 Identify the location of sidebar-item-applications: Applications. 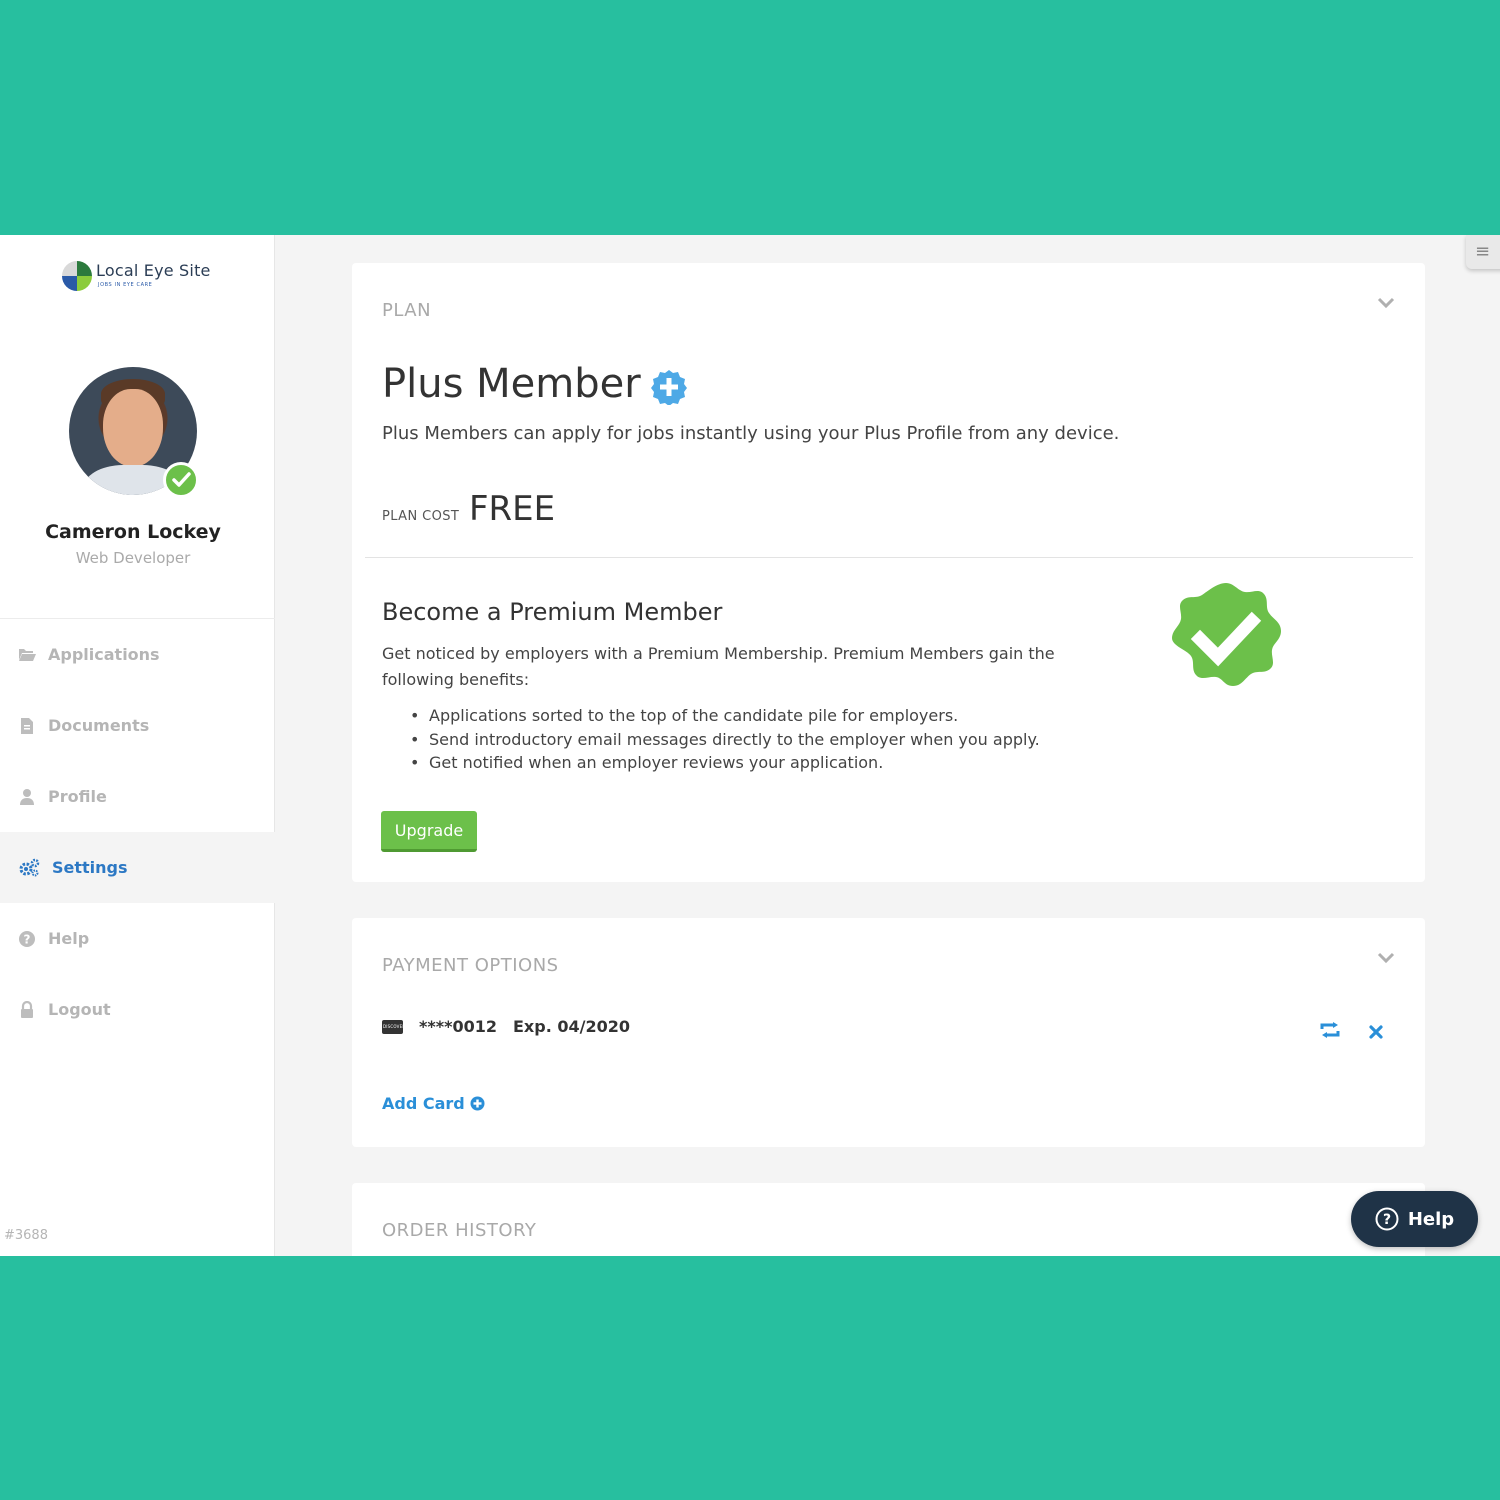
(137, 654).